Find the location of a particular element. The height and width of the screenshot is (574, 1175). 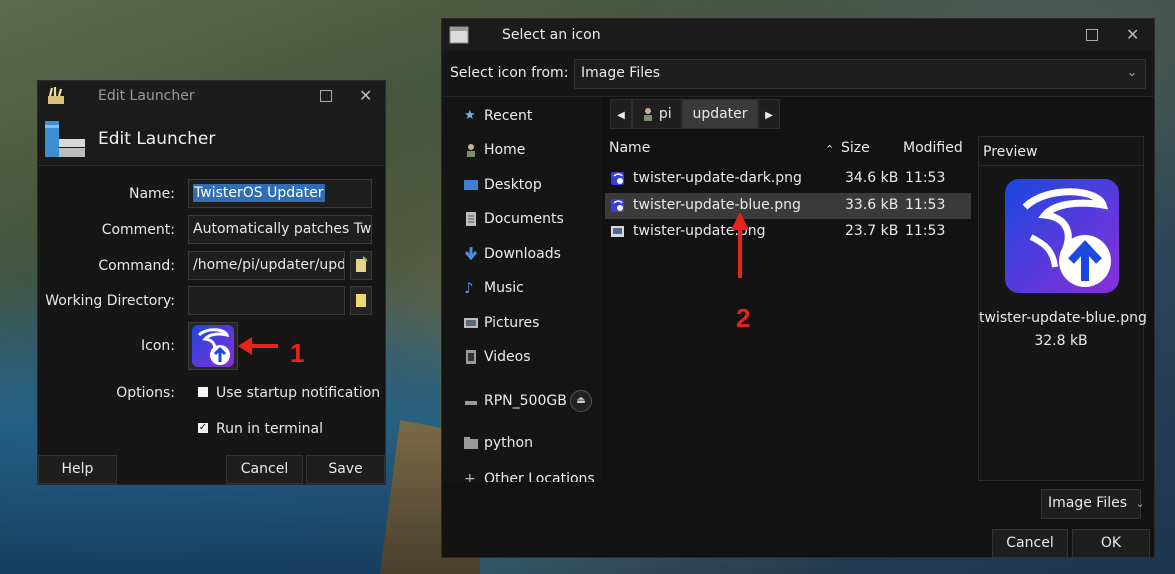

column-header-size: Size is located at coordinates (855, 148).